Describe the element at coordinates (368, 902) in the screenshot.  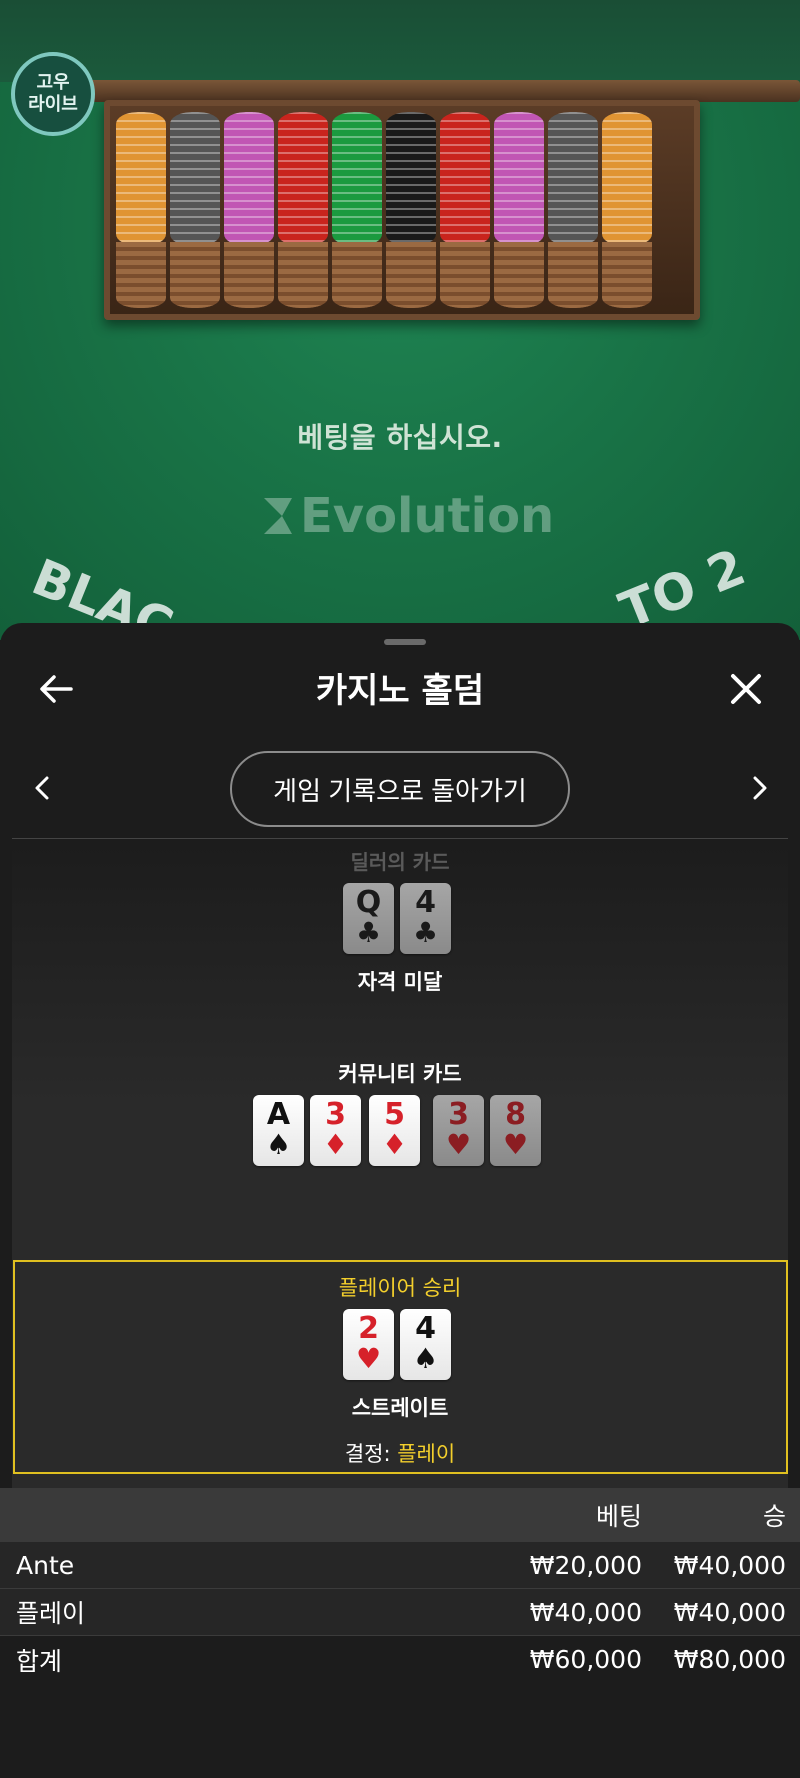
I see `card-rank: Q` at that location.